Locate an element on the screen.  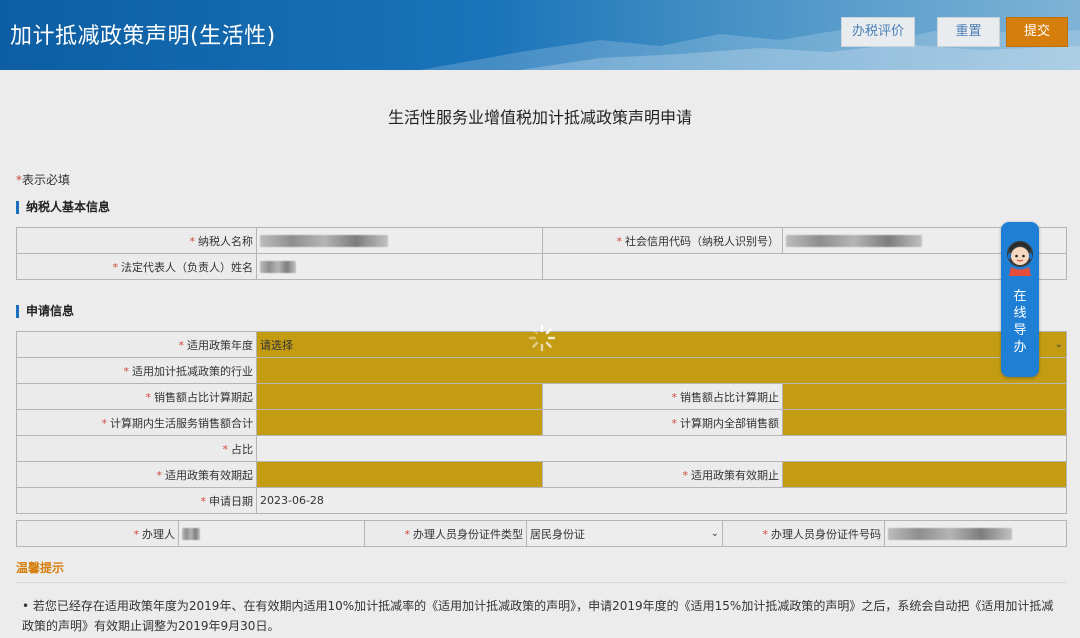
required-note: *表示必填 is located at coordinates (43, 179).